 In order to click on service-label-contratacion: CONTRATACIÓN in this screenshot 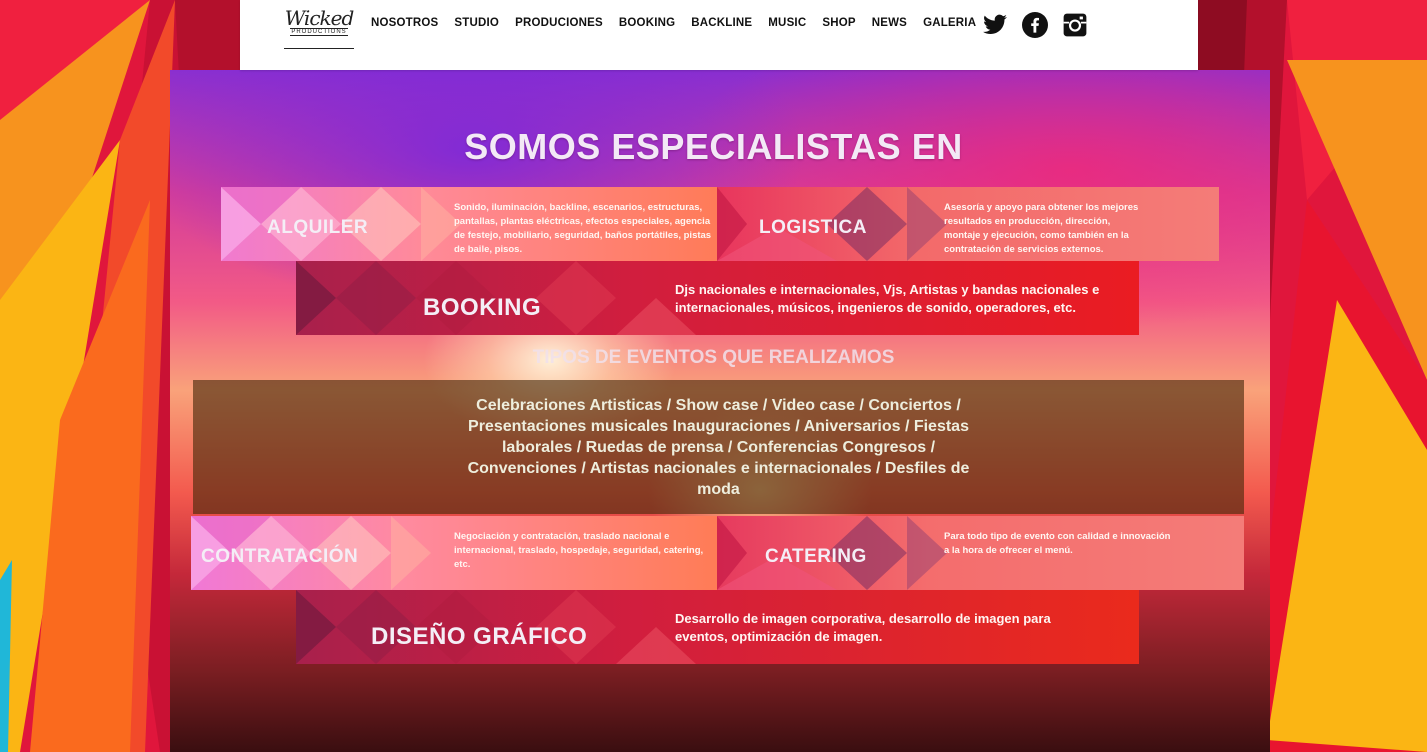, I will do `click(280, 556)`.